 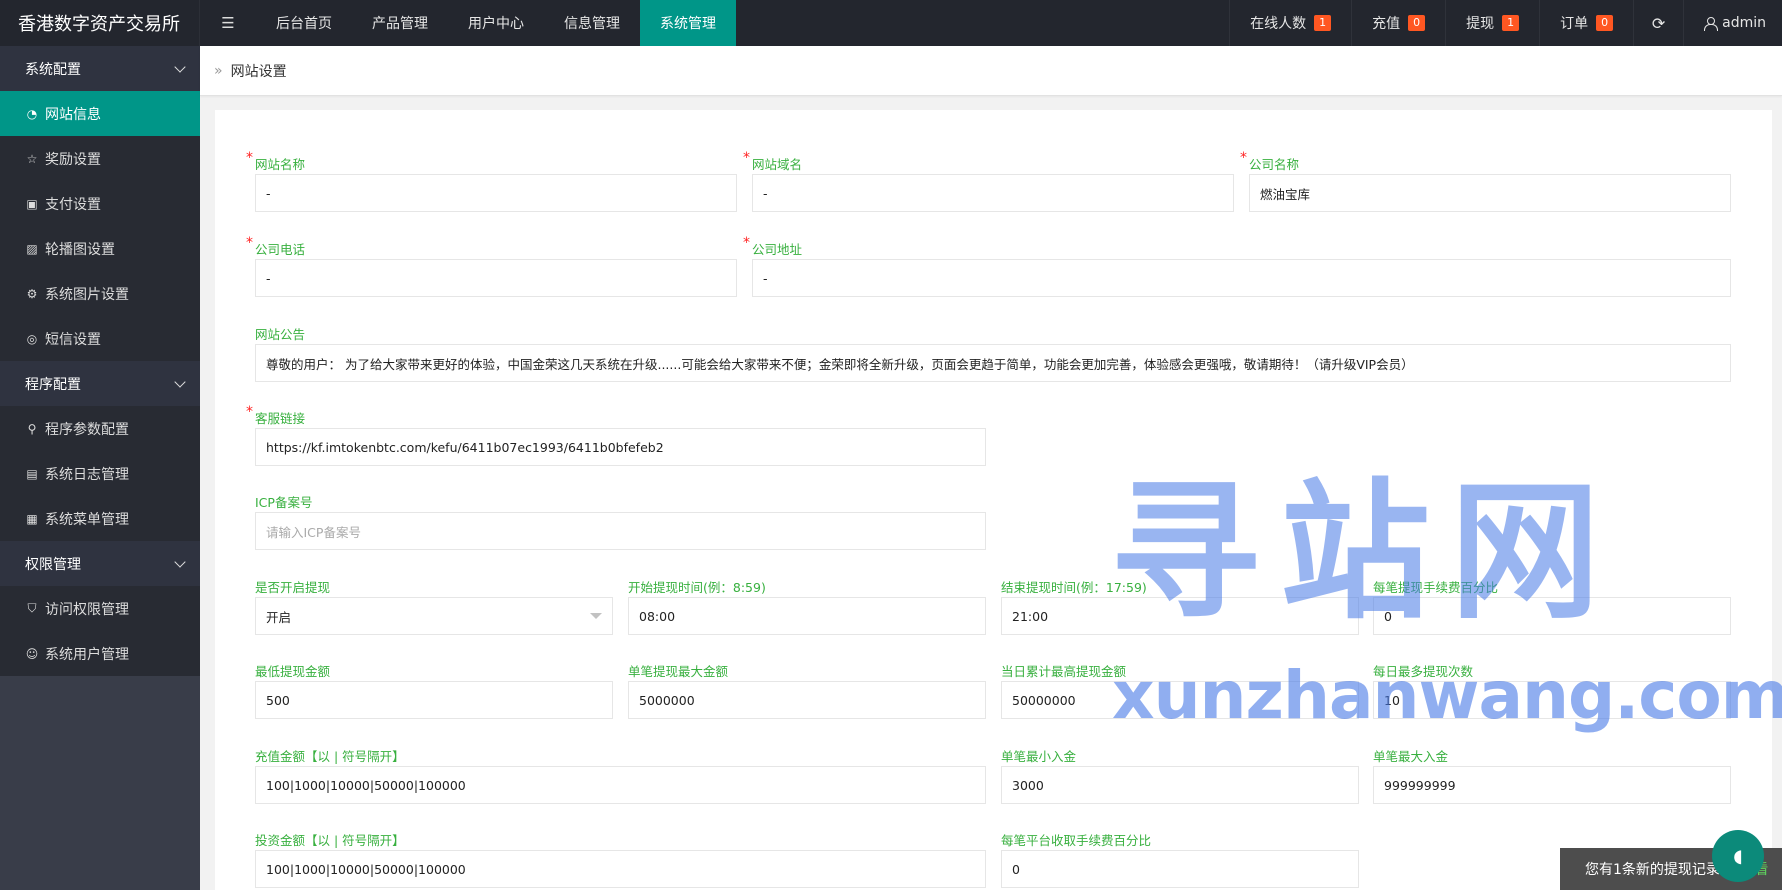 What do you see at coordinates (330, 756) in the screenshot?
I see `recharge-amounts-label: 充值金额【以 | 符号隔开】` at bounding box center [330, 756].